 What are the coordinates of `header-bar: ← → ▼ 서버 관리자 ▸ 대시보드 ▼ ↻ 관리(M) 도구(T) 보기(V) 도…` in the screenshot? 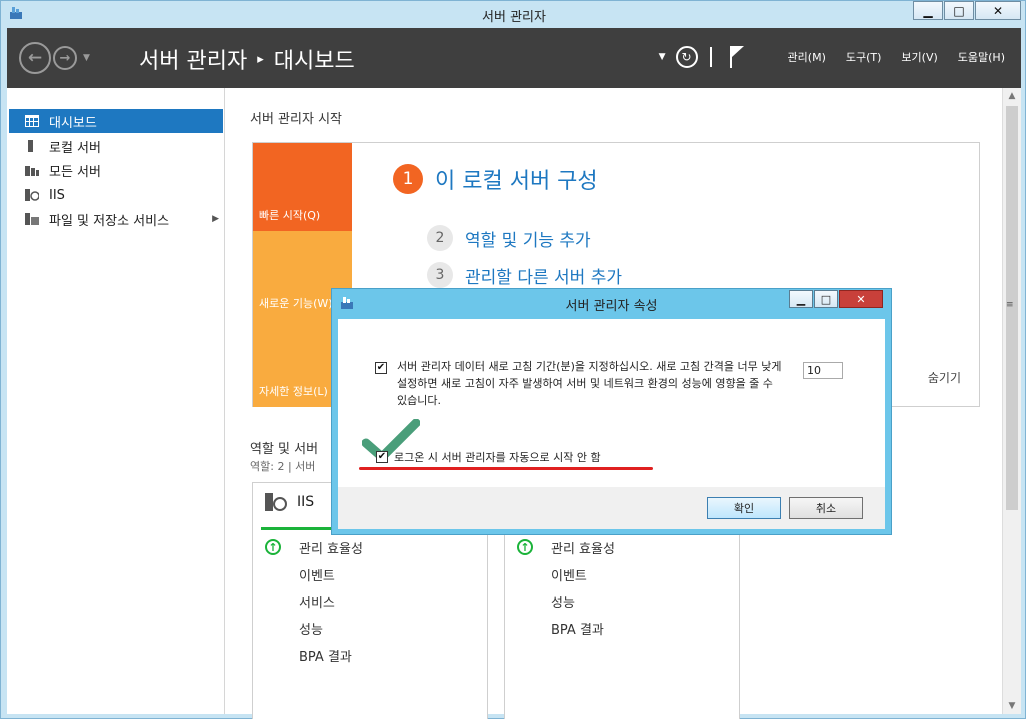 It's located at (514, 58).